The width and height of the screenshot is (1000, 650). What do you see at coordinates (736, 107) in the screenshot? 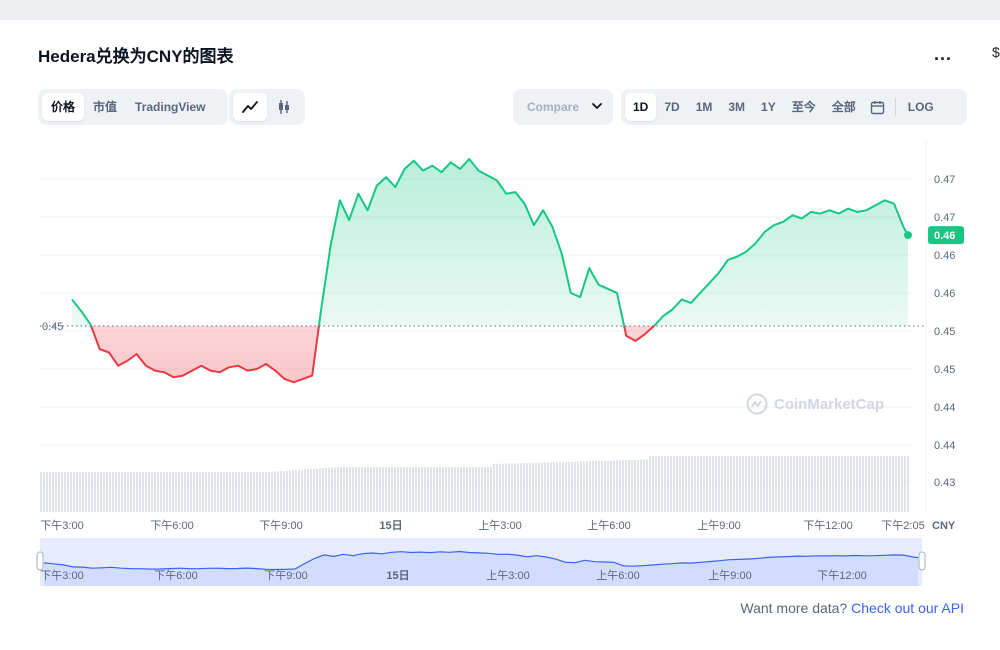
I see `tab-range-3m: 3M` at bounding box center [736, 107].